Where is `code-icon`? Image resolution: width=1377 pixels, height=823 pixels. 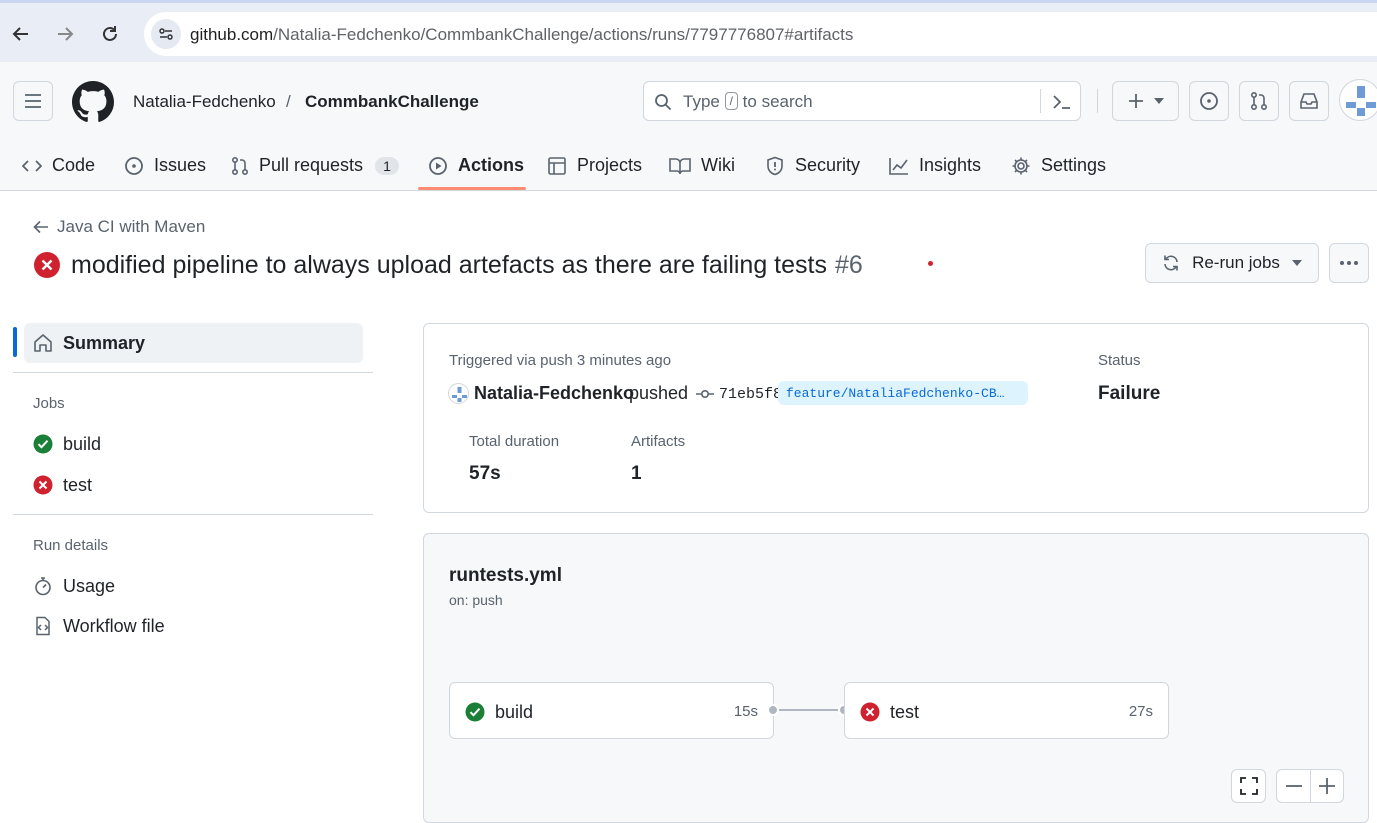
code-icon is located at coordinates (32, 165).